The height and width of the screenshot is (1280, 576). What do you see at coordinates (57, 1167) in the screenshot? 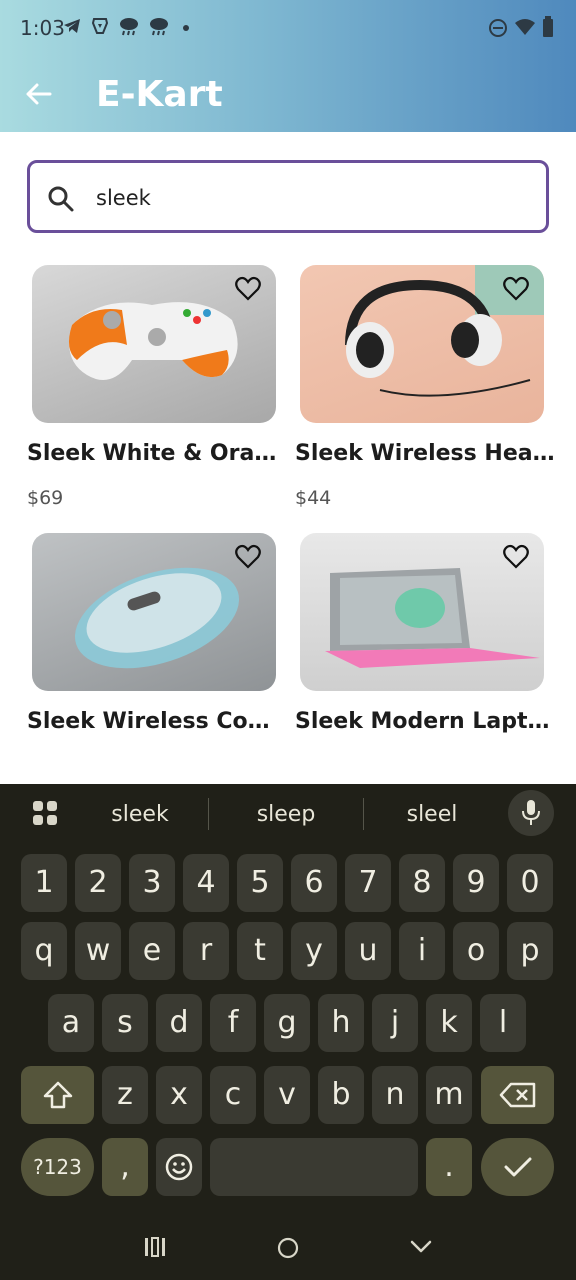
I see `symbols-key: ?123` at bounding box center [57, 1167].